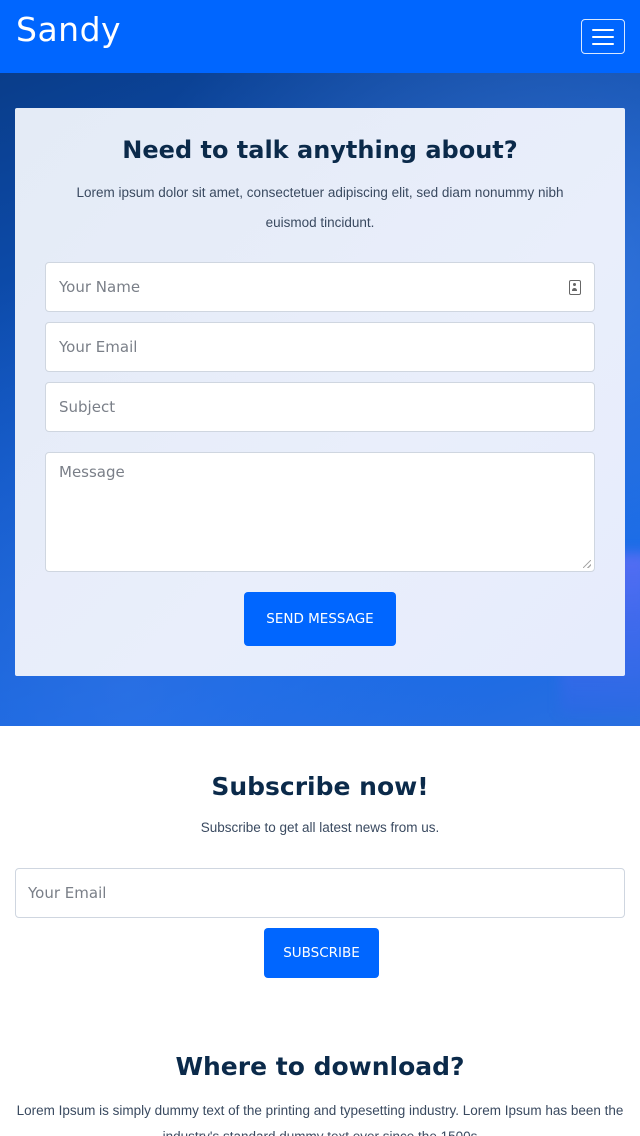 Image resolution: width=640 pixels, height=1136 pixels. Describe the element at coordinates (320, 893) in the screenshot. I see `subscribe-email-input` at that location.